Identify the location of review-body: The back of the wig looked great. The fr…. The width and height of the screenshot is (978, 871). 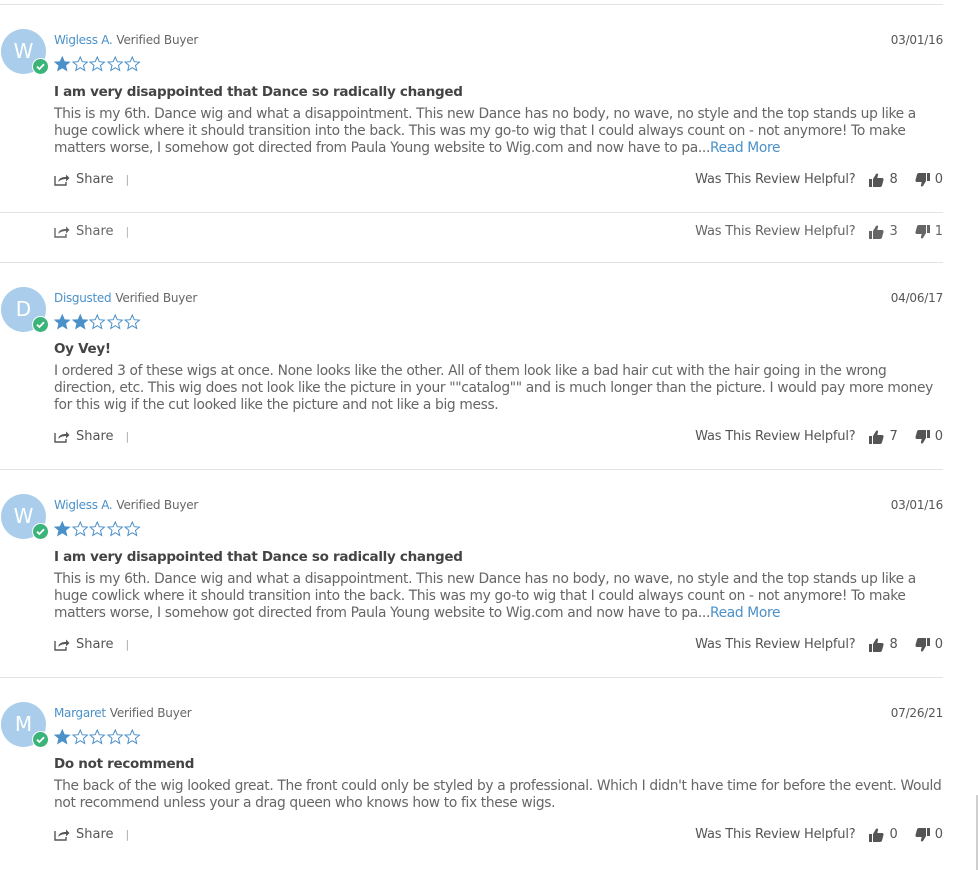
(499, 795).